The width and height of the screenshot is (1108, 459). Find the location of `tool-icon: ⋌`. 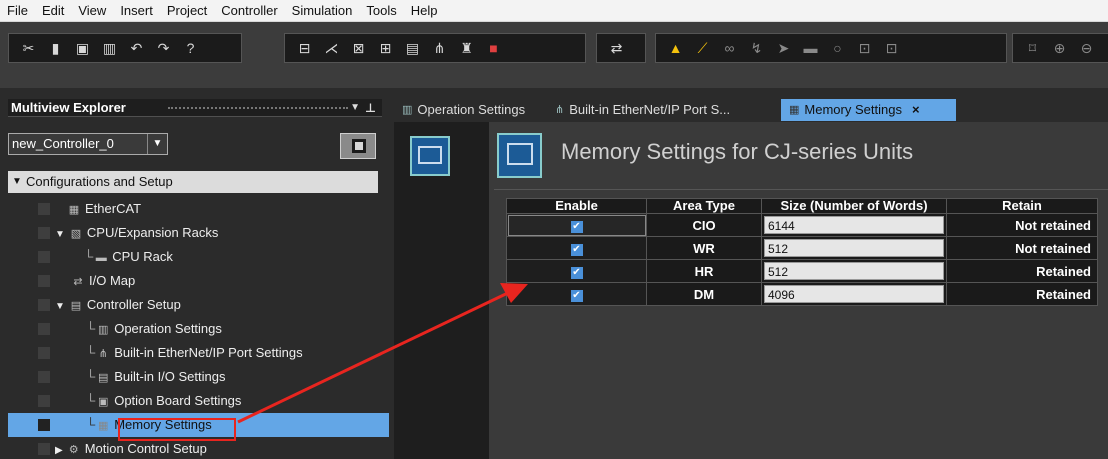

tool-icon: ⋌ is located at coordinates (331, 48).